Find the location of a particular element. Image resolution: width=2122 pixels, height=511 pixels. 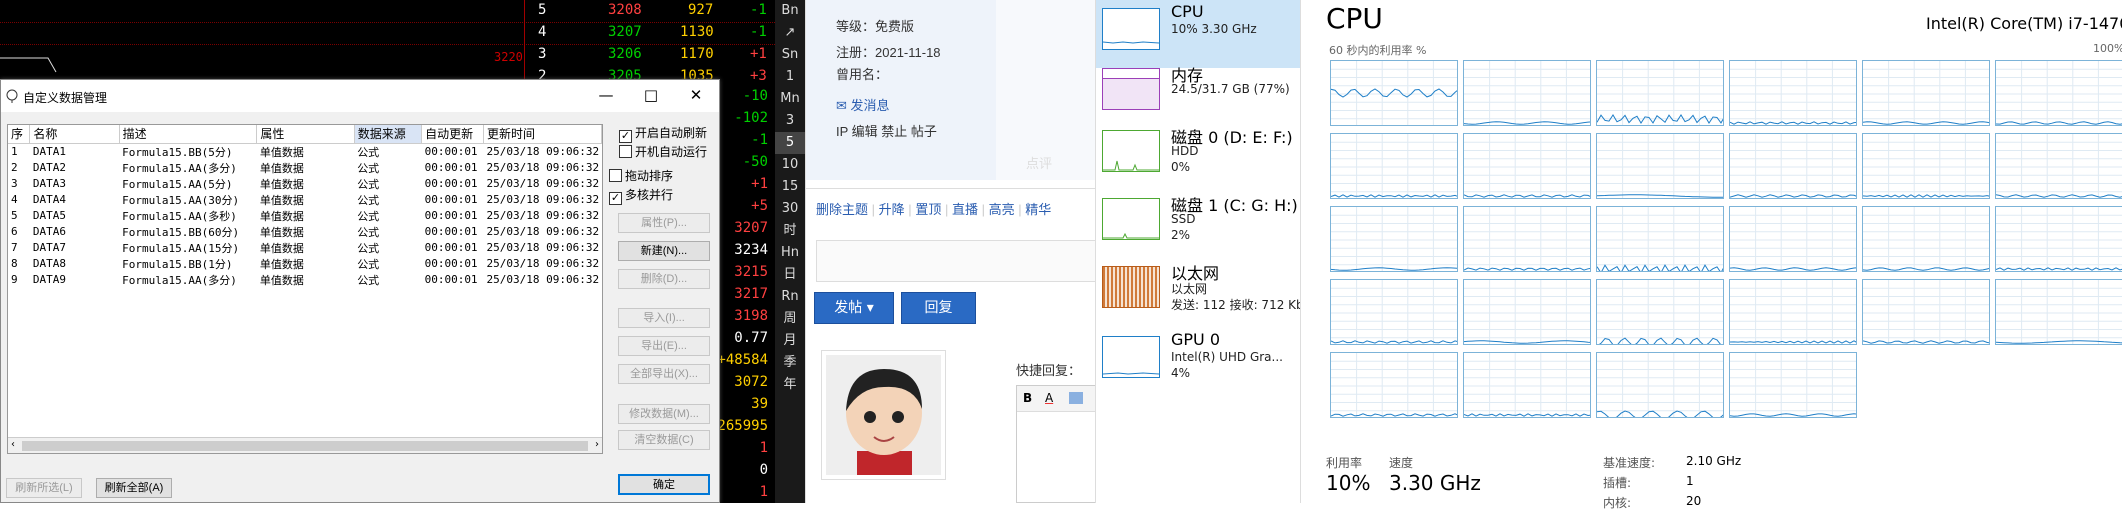

column-header: 描述 is located at coordinates (188, 134).